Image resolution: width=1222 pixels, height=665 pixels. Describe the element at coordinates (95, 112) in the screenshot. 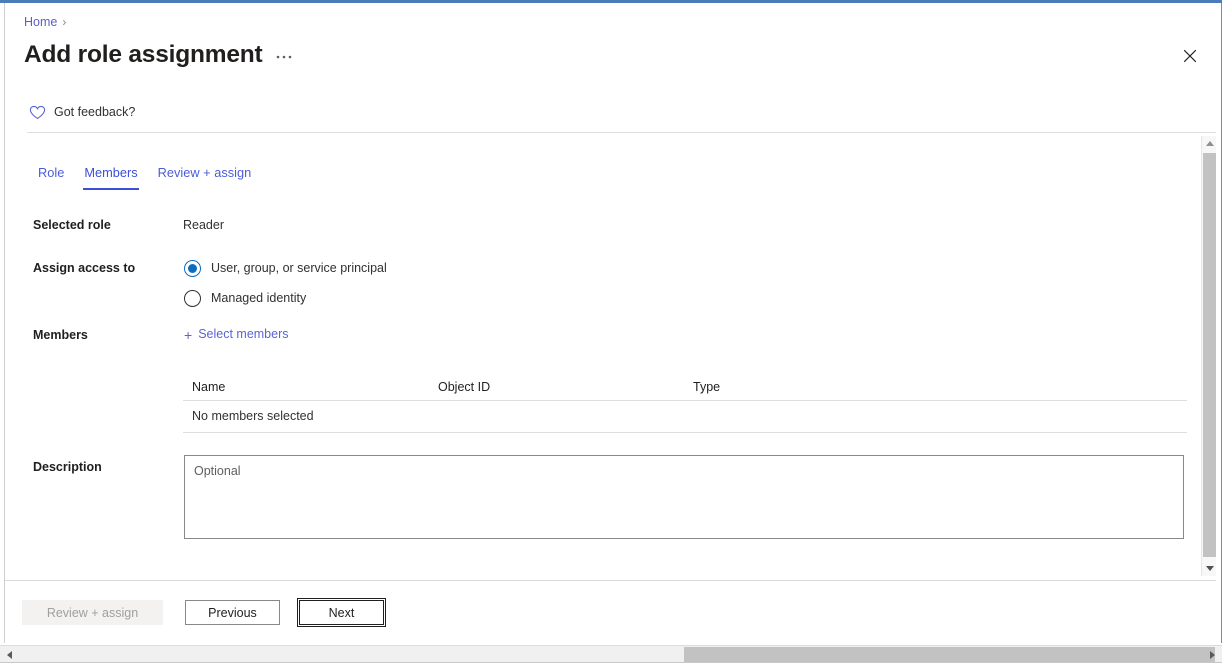

I see `got-feedback-label: Got feedback?` at that location.